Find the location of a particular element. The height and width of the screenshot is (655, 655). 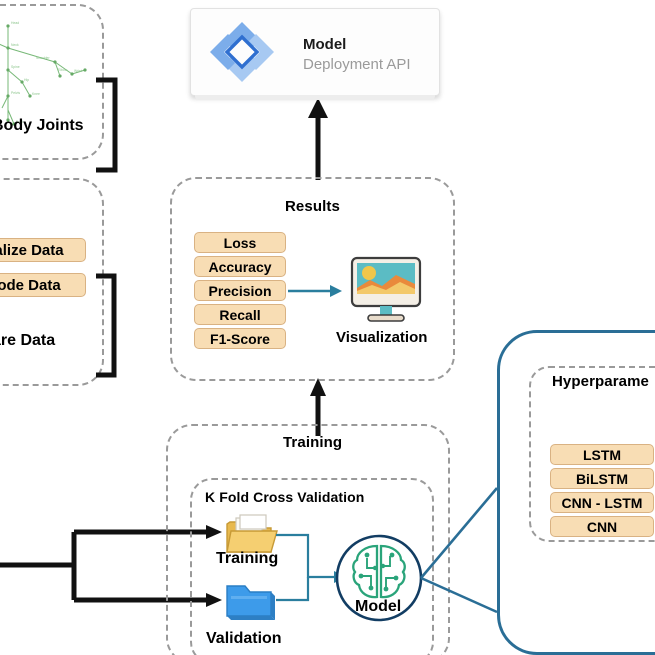

normalize-data-chip: alize Data is located at coordinates (43, 250).